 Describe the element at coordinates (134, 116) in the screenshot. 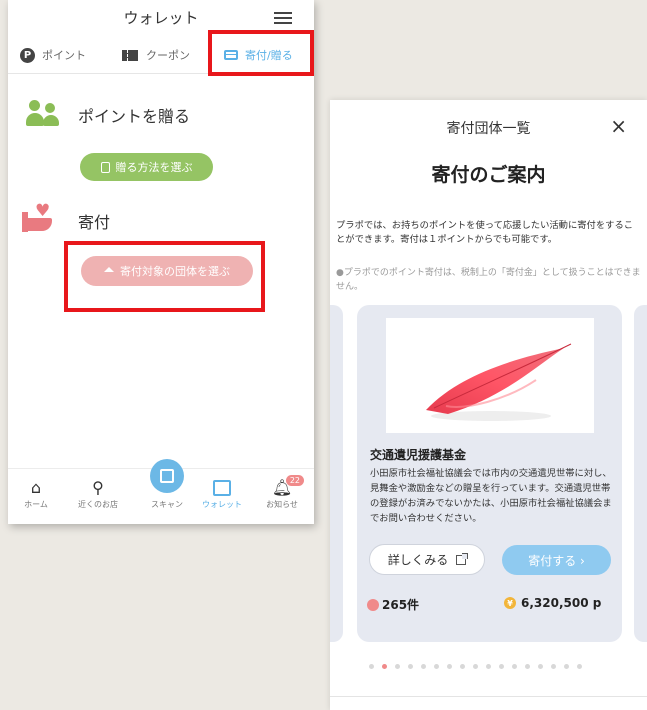

I see `gift-section-title: ポイントを贈る` at that location.